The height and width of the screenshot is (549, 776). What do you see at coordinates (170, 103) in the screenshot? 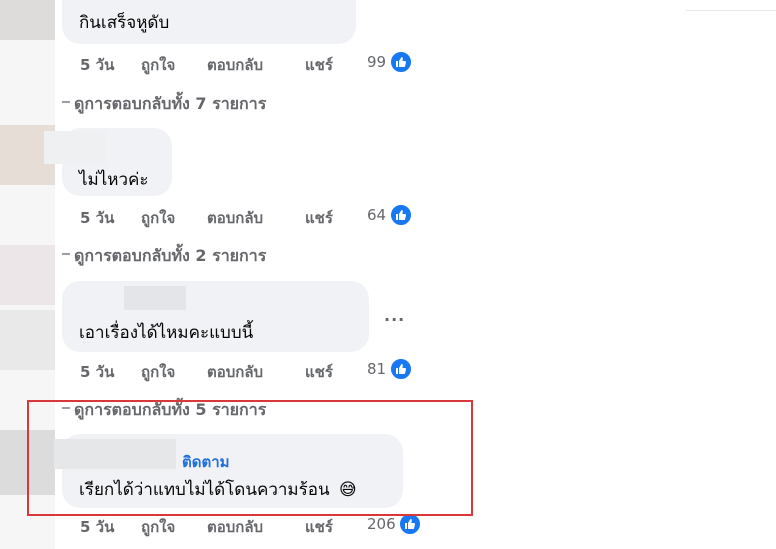
I see `view-replies-label: ดูการตอบกลับทั้ง 7 รายการ` at bounding box center [170, 103].